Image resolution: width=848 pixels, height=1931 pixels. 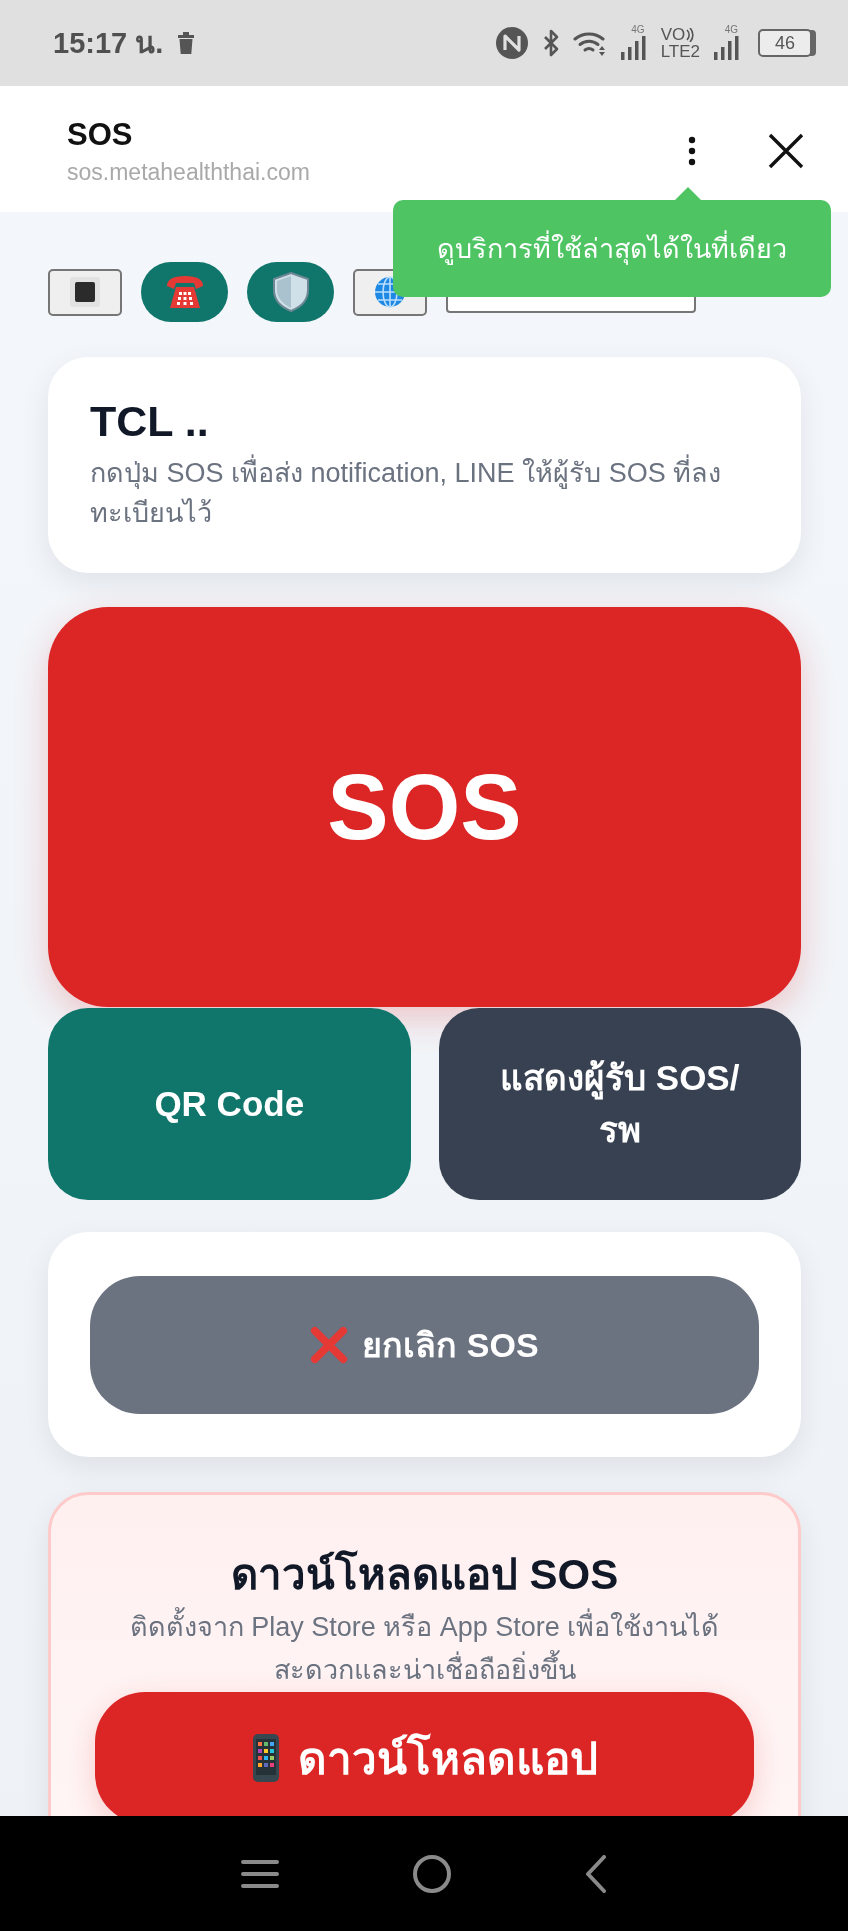 I want to click on close-icon, so click(x=786, y=151).